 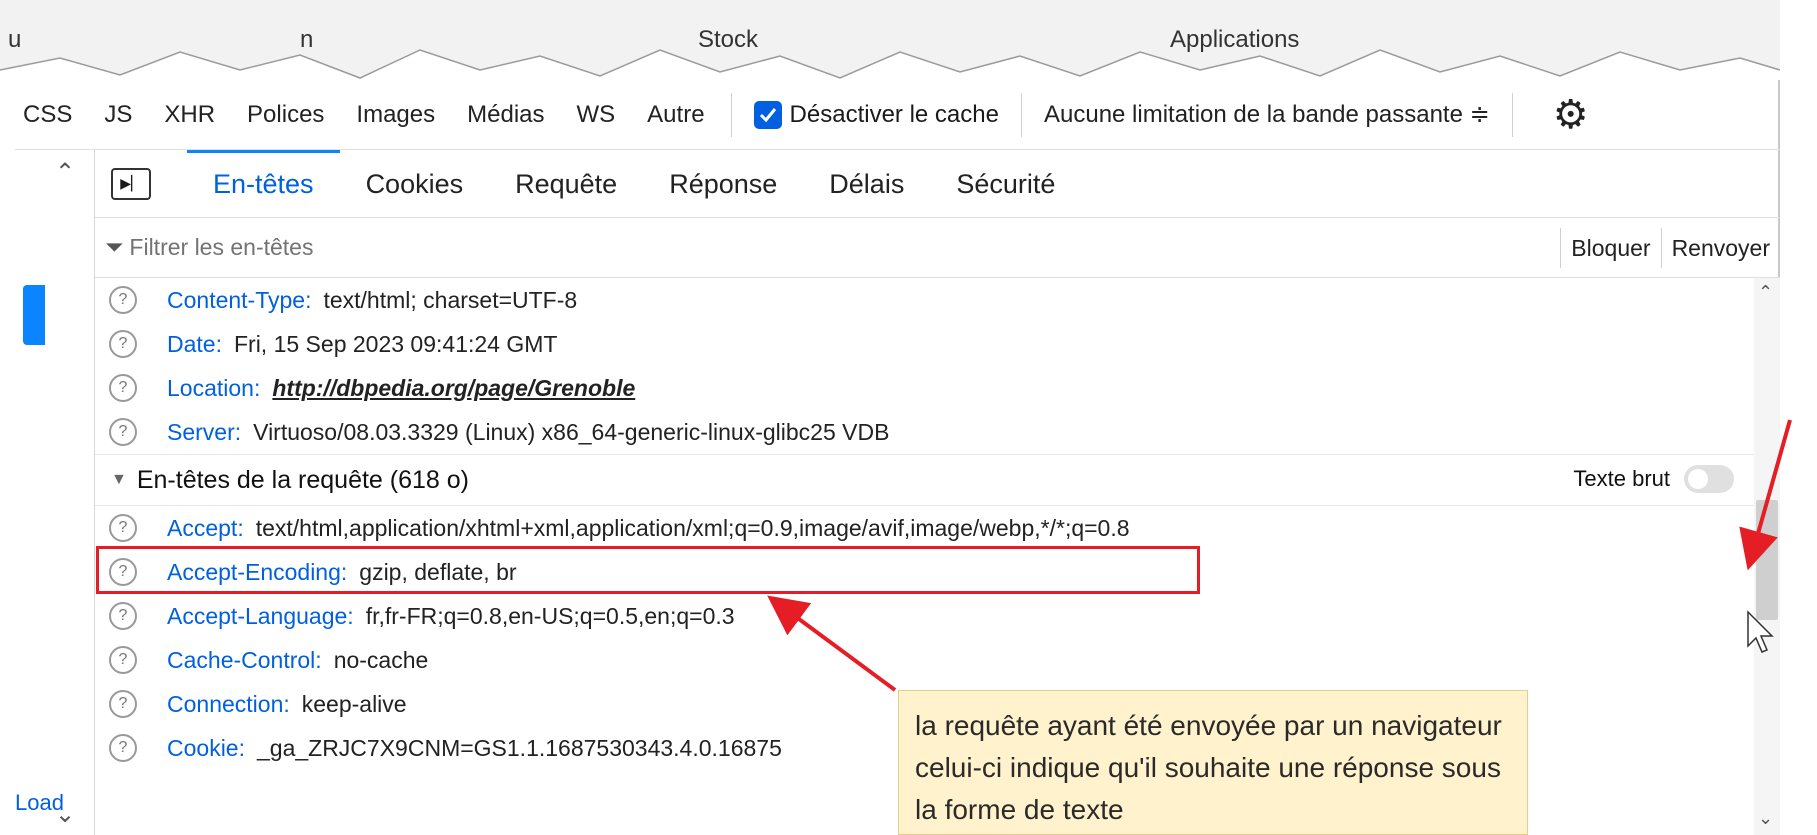 I want to click on header-row: ? Accept-Encoding: gzip, deflate, br, so click(x=937, y=572).